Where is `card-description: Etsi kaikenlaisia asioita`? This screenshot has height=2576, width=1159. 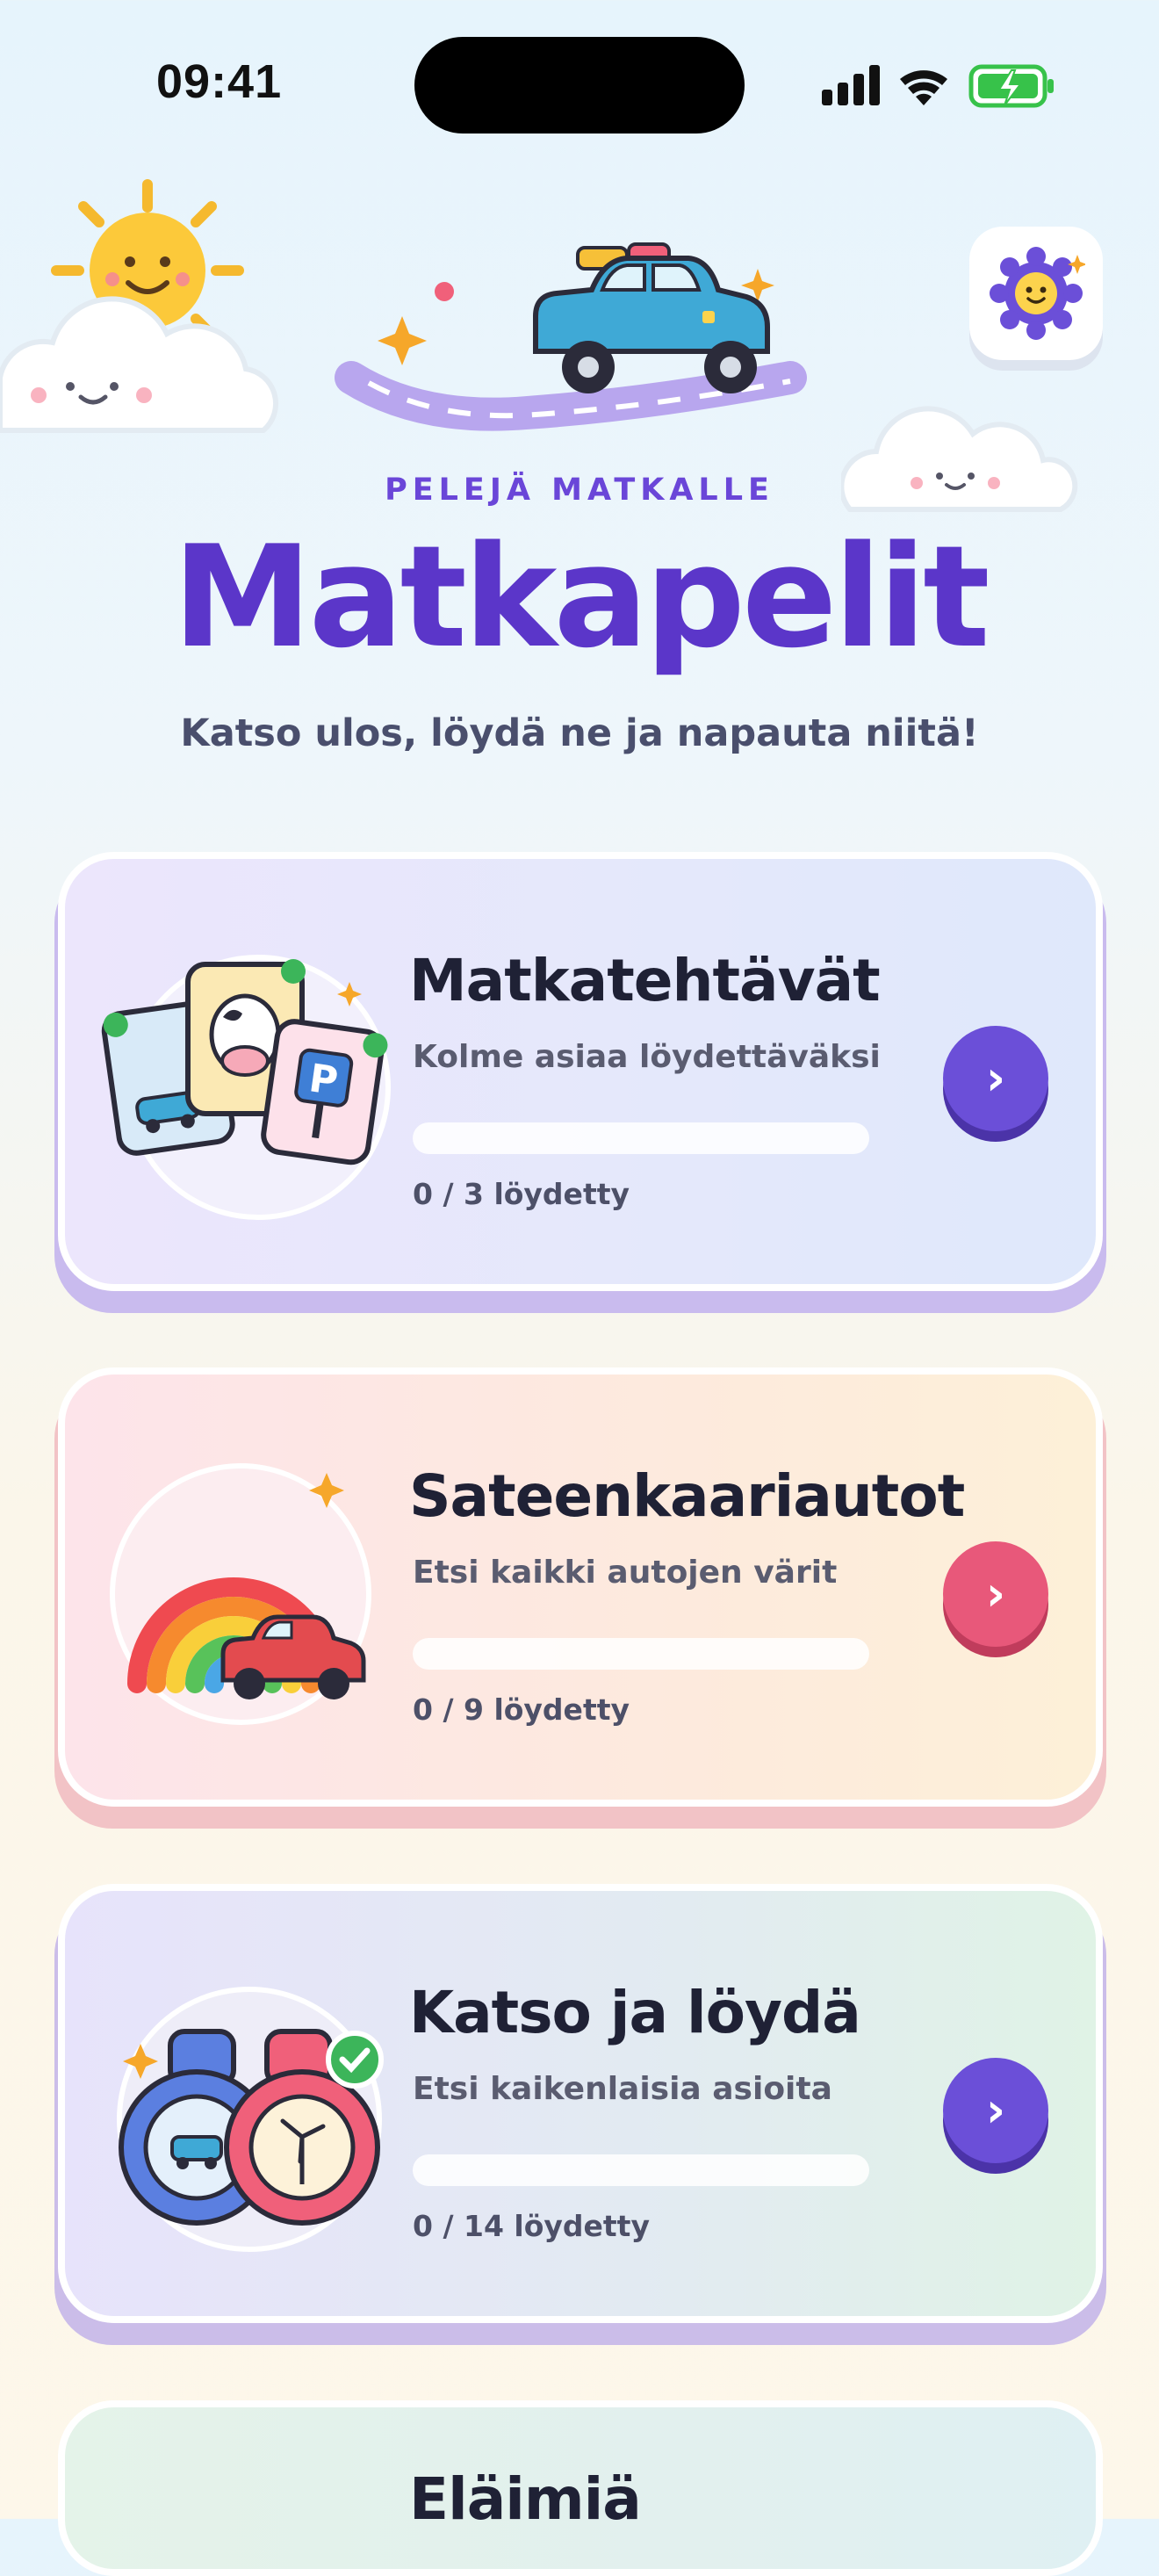
card-description: Etsi kaikenlaisia asioita is located at coordinates (622, 2089).